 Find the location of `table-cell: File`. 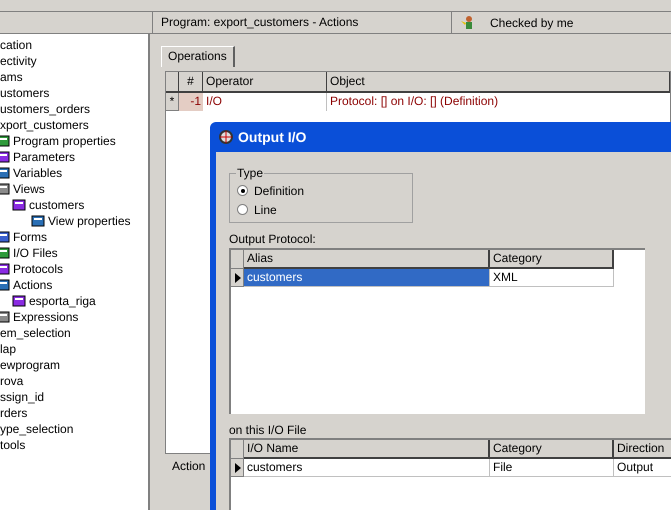

table-cell: File is located at coordinates (552, 468).